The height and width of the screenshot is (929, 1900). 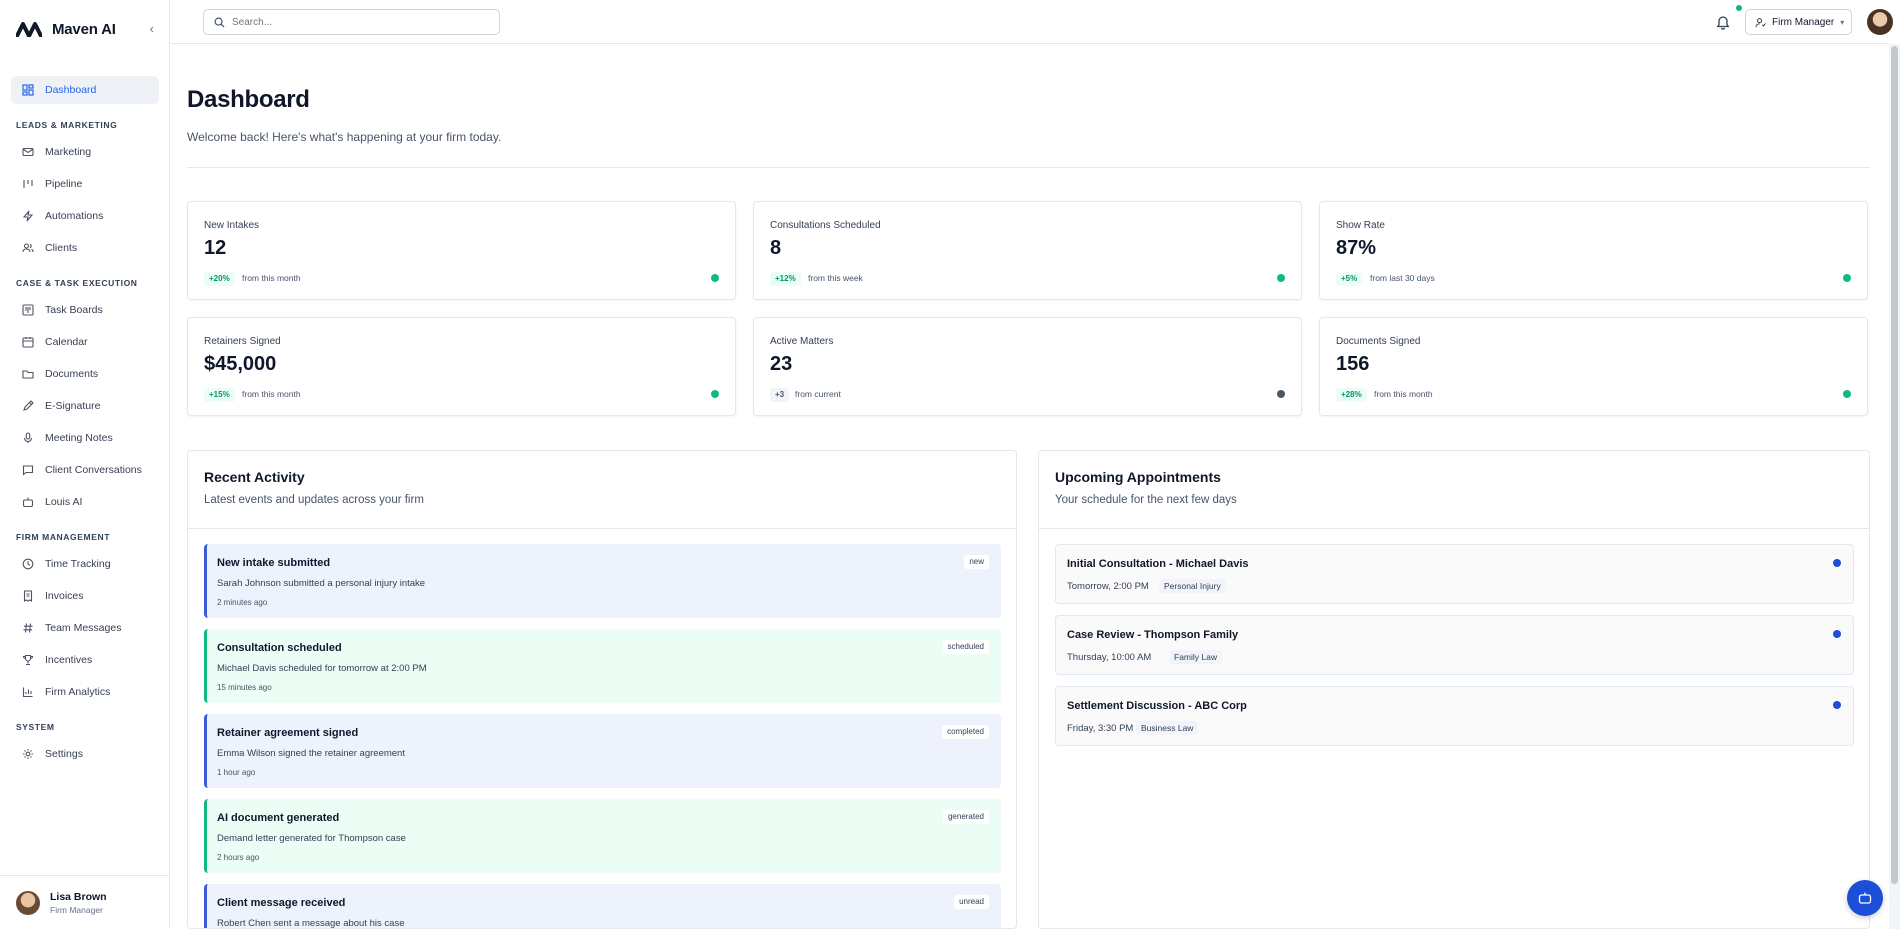 What do you see at coordinates (28, 90) in the screenshot?
I see `layout-grid-icon` at bounding box center [28, 90].